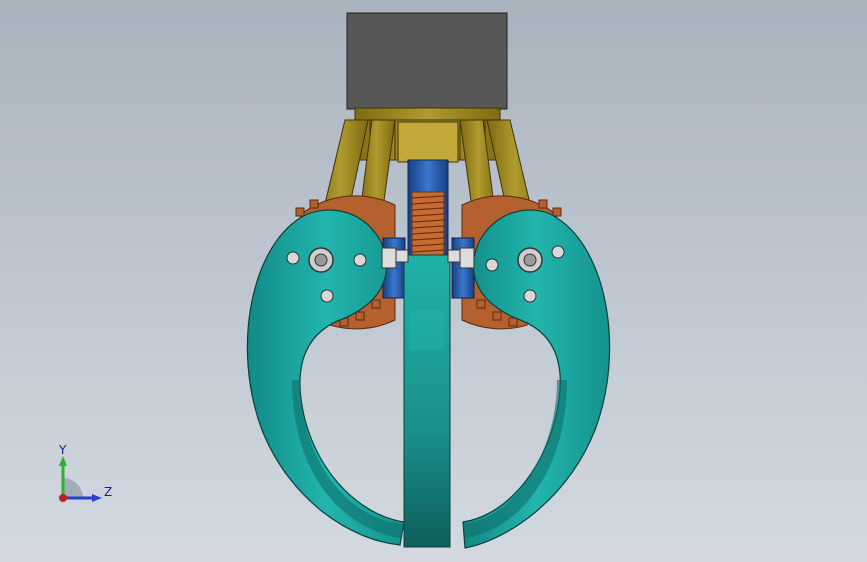 The height and width of the screenshot is (562, 867). I want to click on center-shaft, so click(428, 191).